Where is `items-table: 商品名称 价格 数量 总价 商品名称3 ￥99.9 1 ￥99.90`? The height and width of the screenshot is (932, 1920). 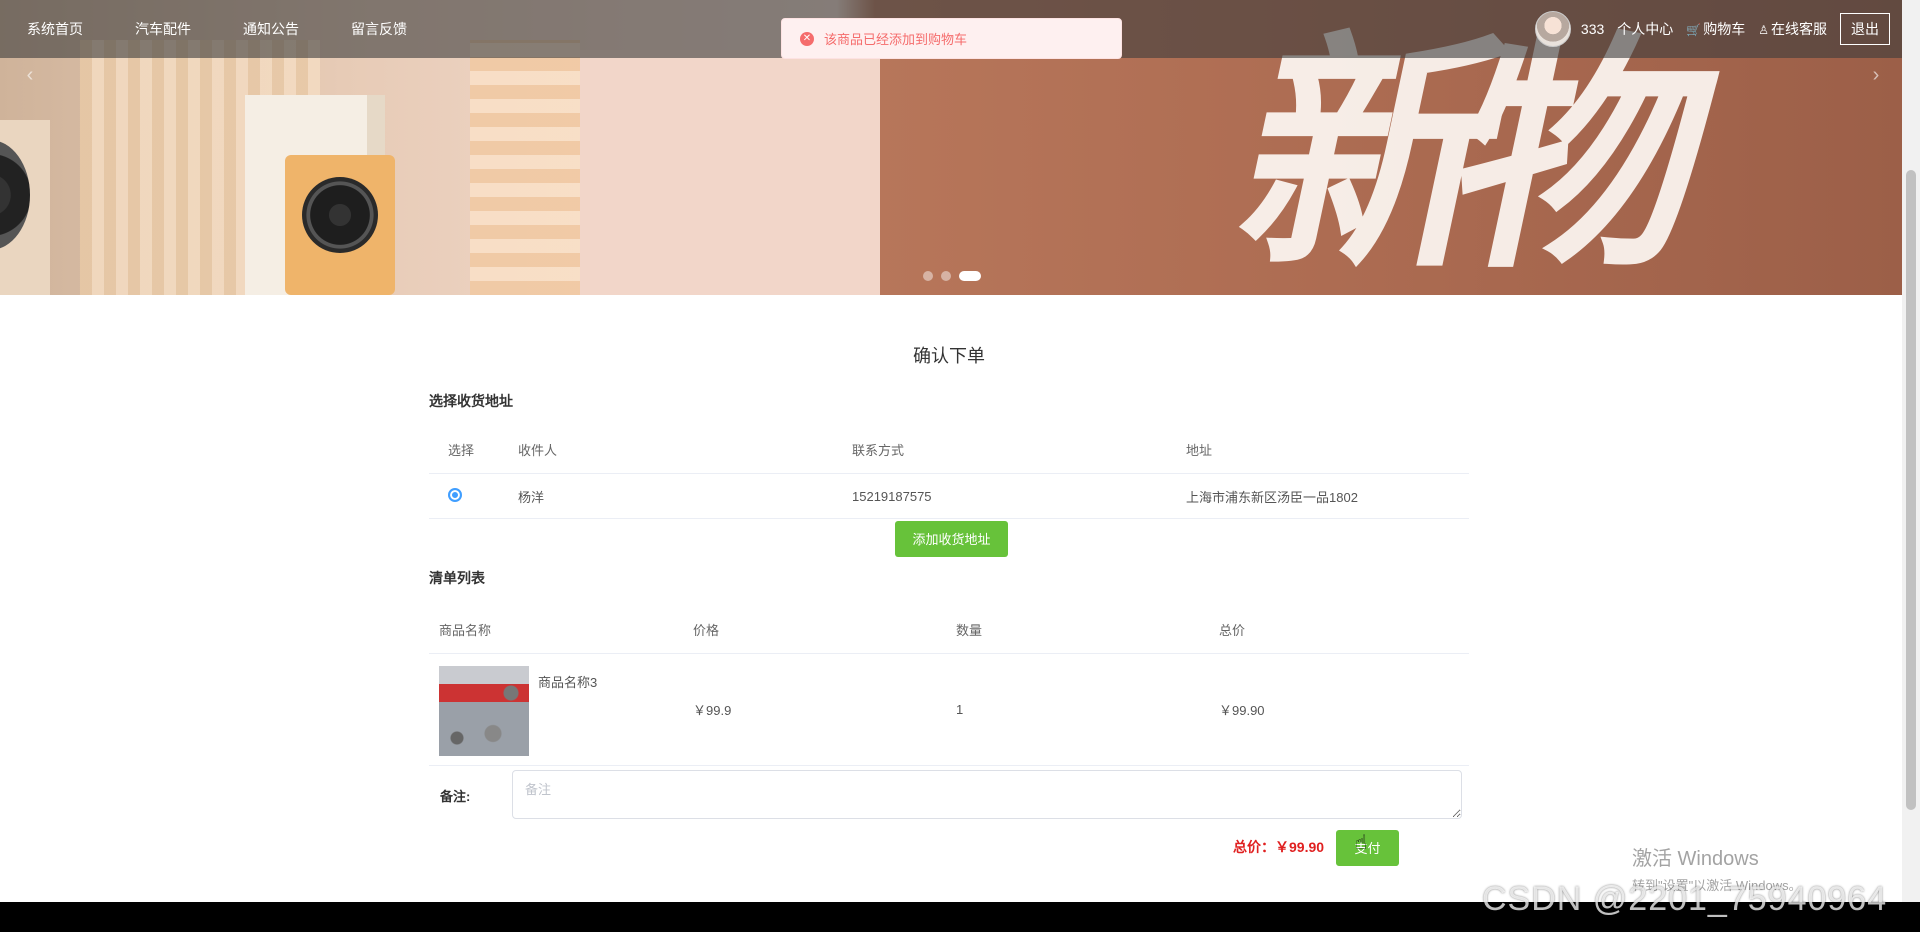 items-table: 商品名称 价格 数量 总价 商品名称3 ￥99.9 1 ￥99.90 is located at coordinates (949, 685).